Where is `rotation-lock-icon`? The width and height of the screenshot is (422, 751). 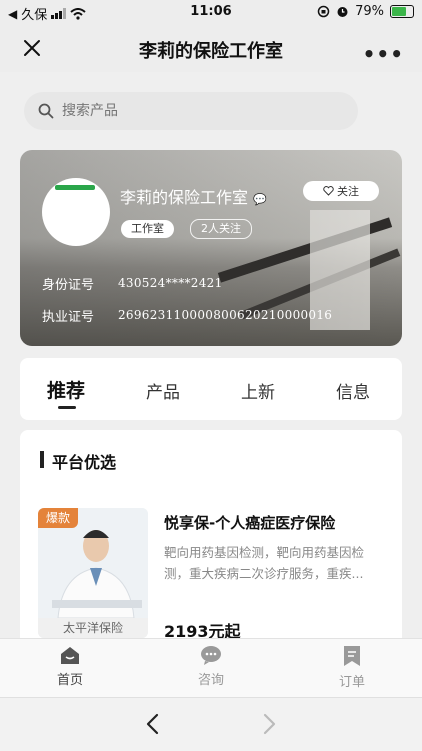
rotation-lock-icon is located at coordinates (323, 11).